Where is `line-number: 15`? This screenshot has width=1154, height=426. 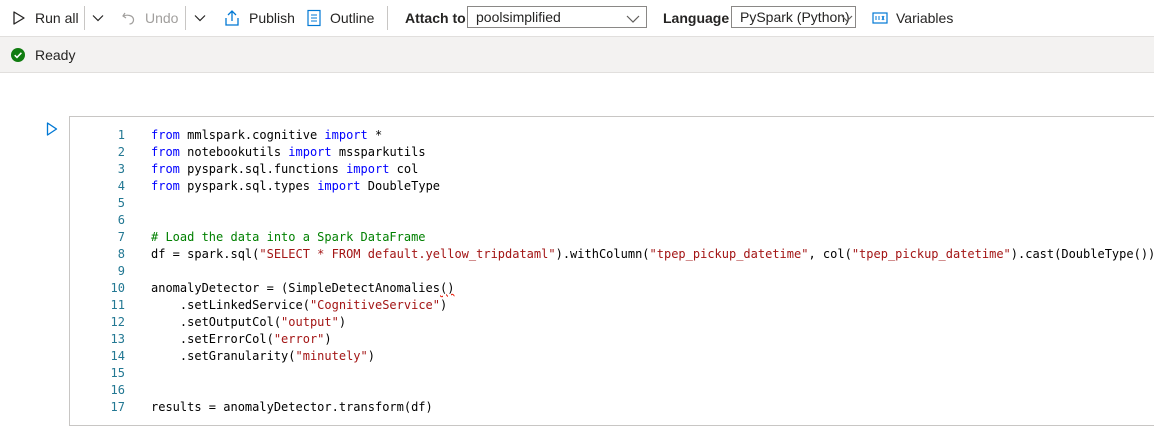
line-number: 15 is located at coordinates (117, 373).